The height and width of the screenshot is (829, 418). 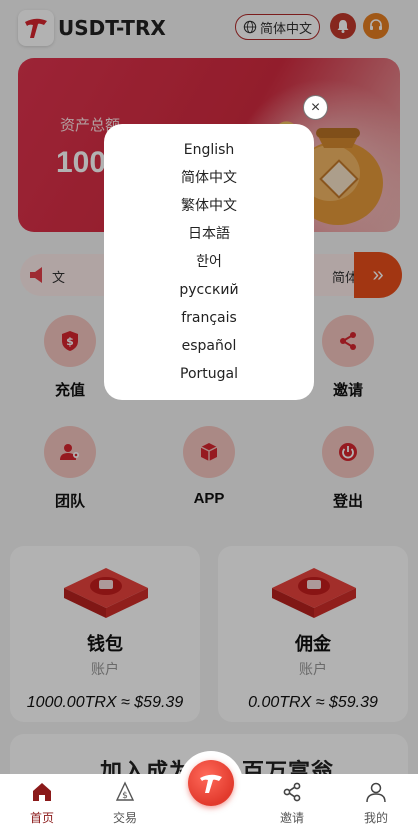 I want to click on language-option-french: français, so click(x=209, y=320).